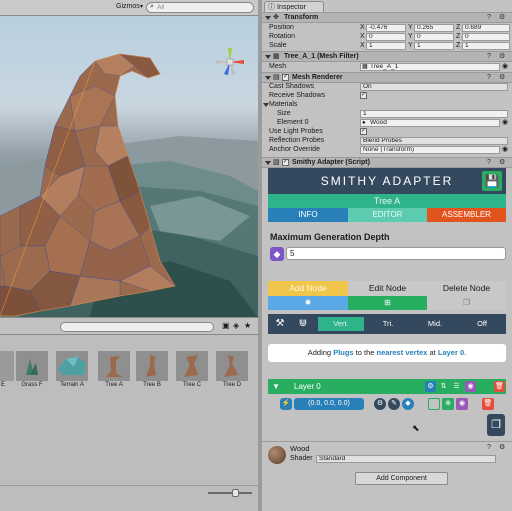  Describe the element at coordinates (386, 46) in the screenshot. I see `scale-x-field: 1` at that location.